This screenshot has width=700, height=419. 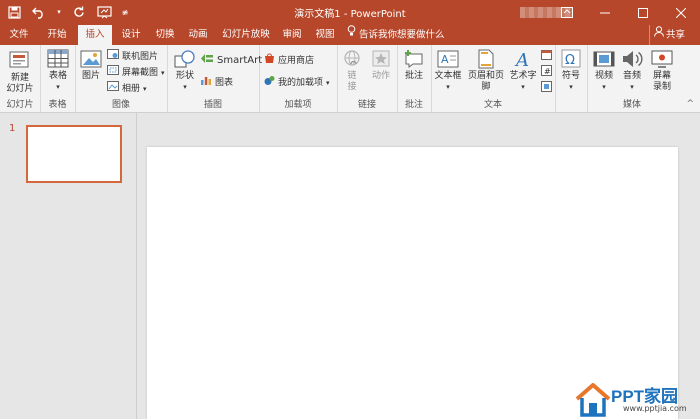 I want to click on group-tables: 表格 ▾ 表格, so click(x=58, y=78).